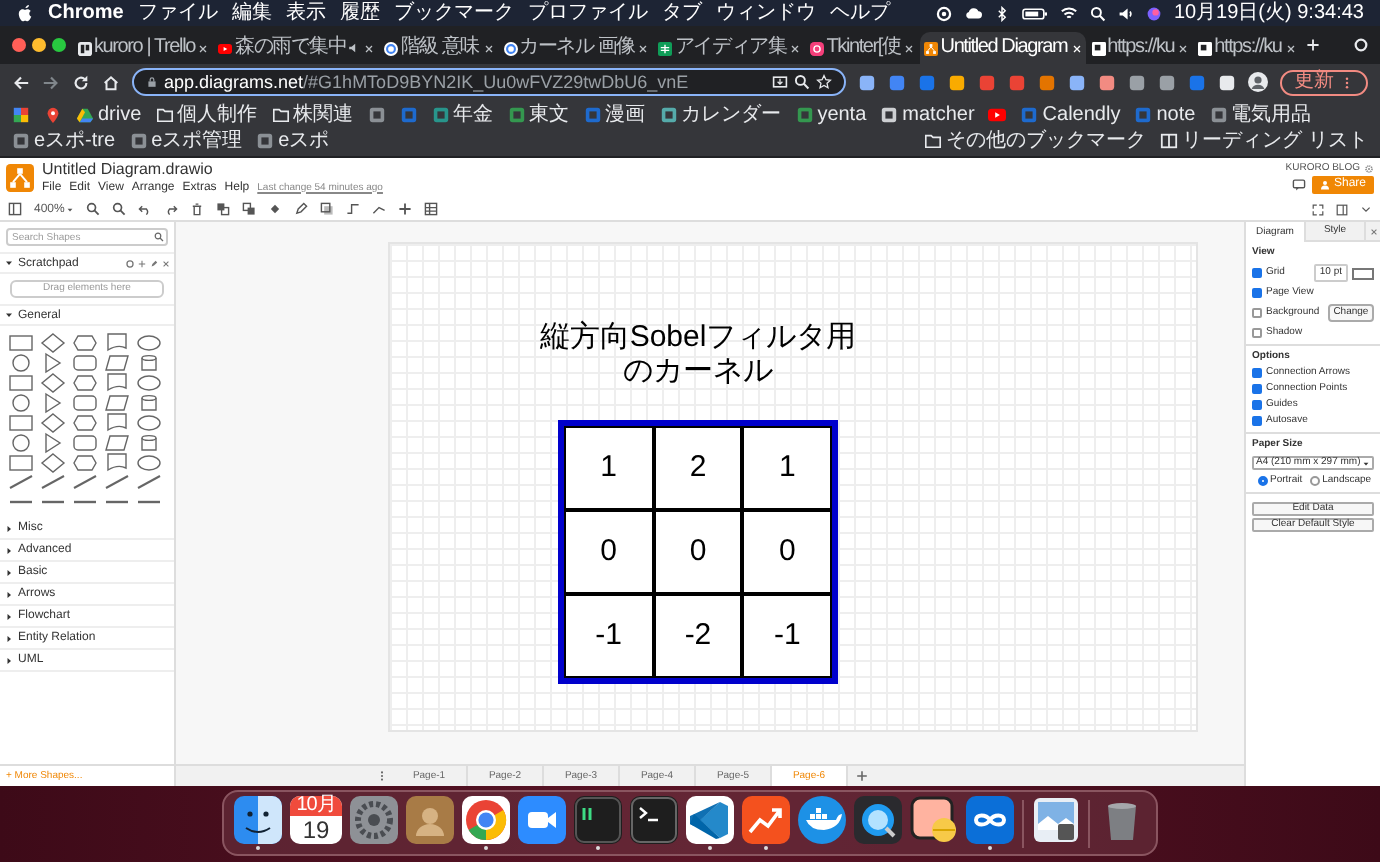 This screenshot has width=1380, height=862. Describe the element at coordinates (1097, 13) in the screenshot. I see `search-icon` at that location.